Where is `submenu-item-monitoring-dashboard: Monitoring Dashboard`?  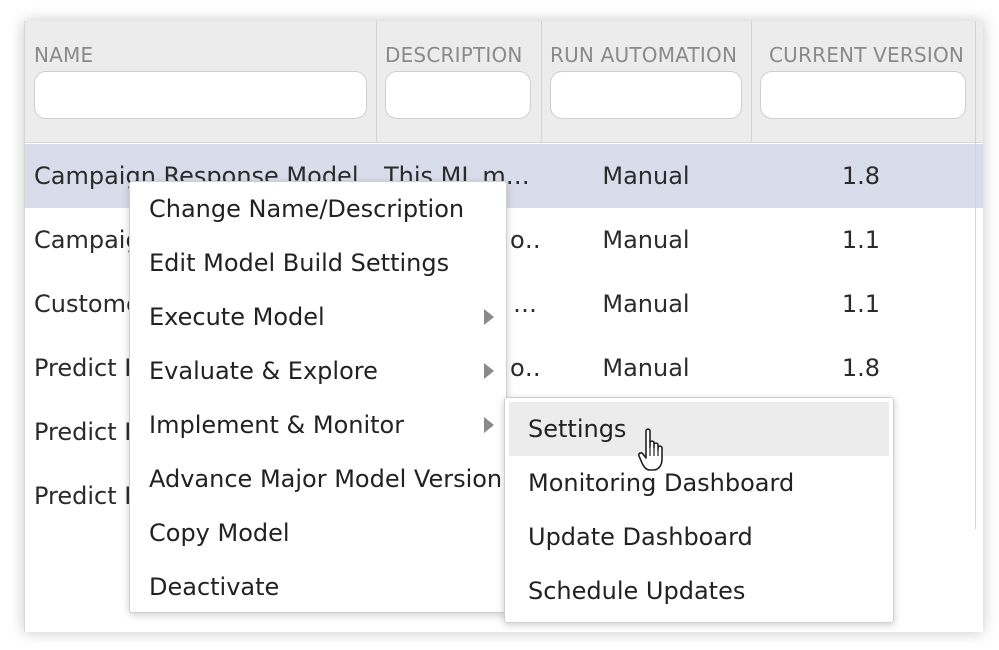
submenu-item-monitoring-dashboard: Monitoring Dashboard is located at coordinates (699, 483).